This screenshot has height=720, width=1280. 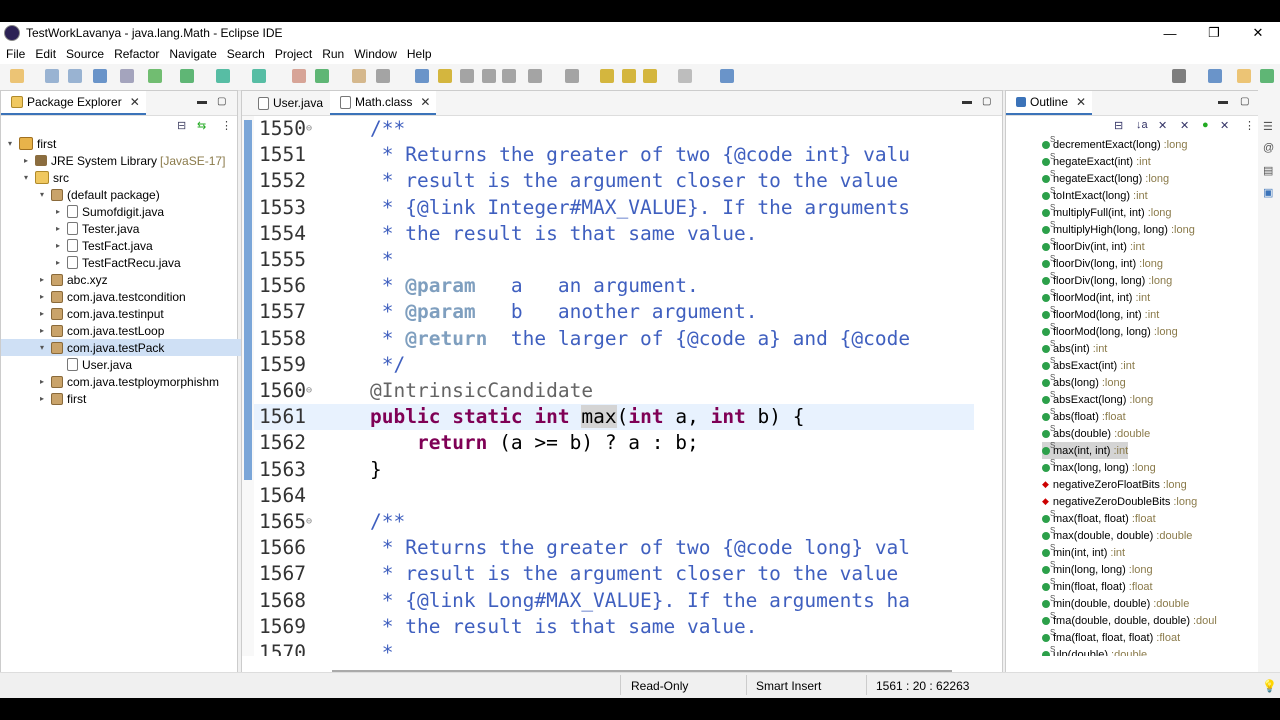 I want to click on skip-breakpoints-icon, so click(x=127, y=76).